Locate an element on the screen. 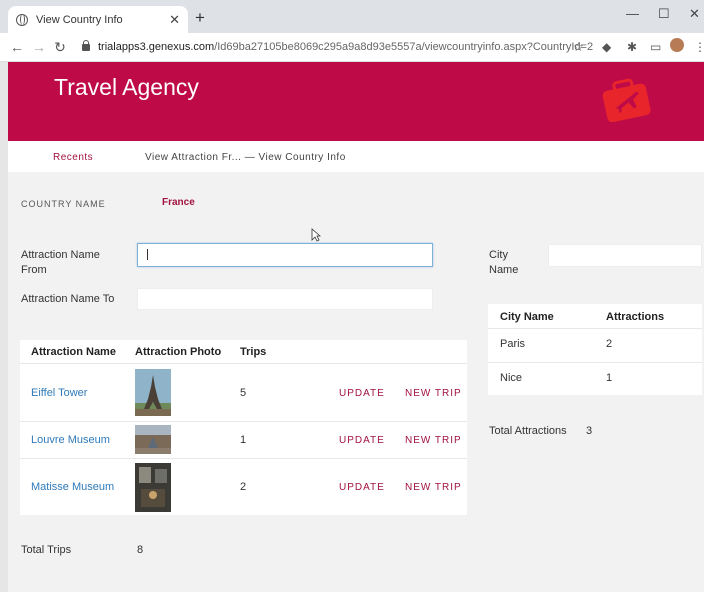  table-row: Louvre Museum 1 UPDATE NEW TRIP is located at coordinates (243, 439).